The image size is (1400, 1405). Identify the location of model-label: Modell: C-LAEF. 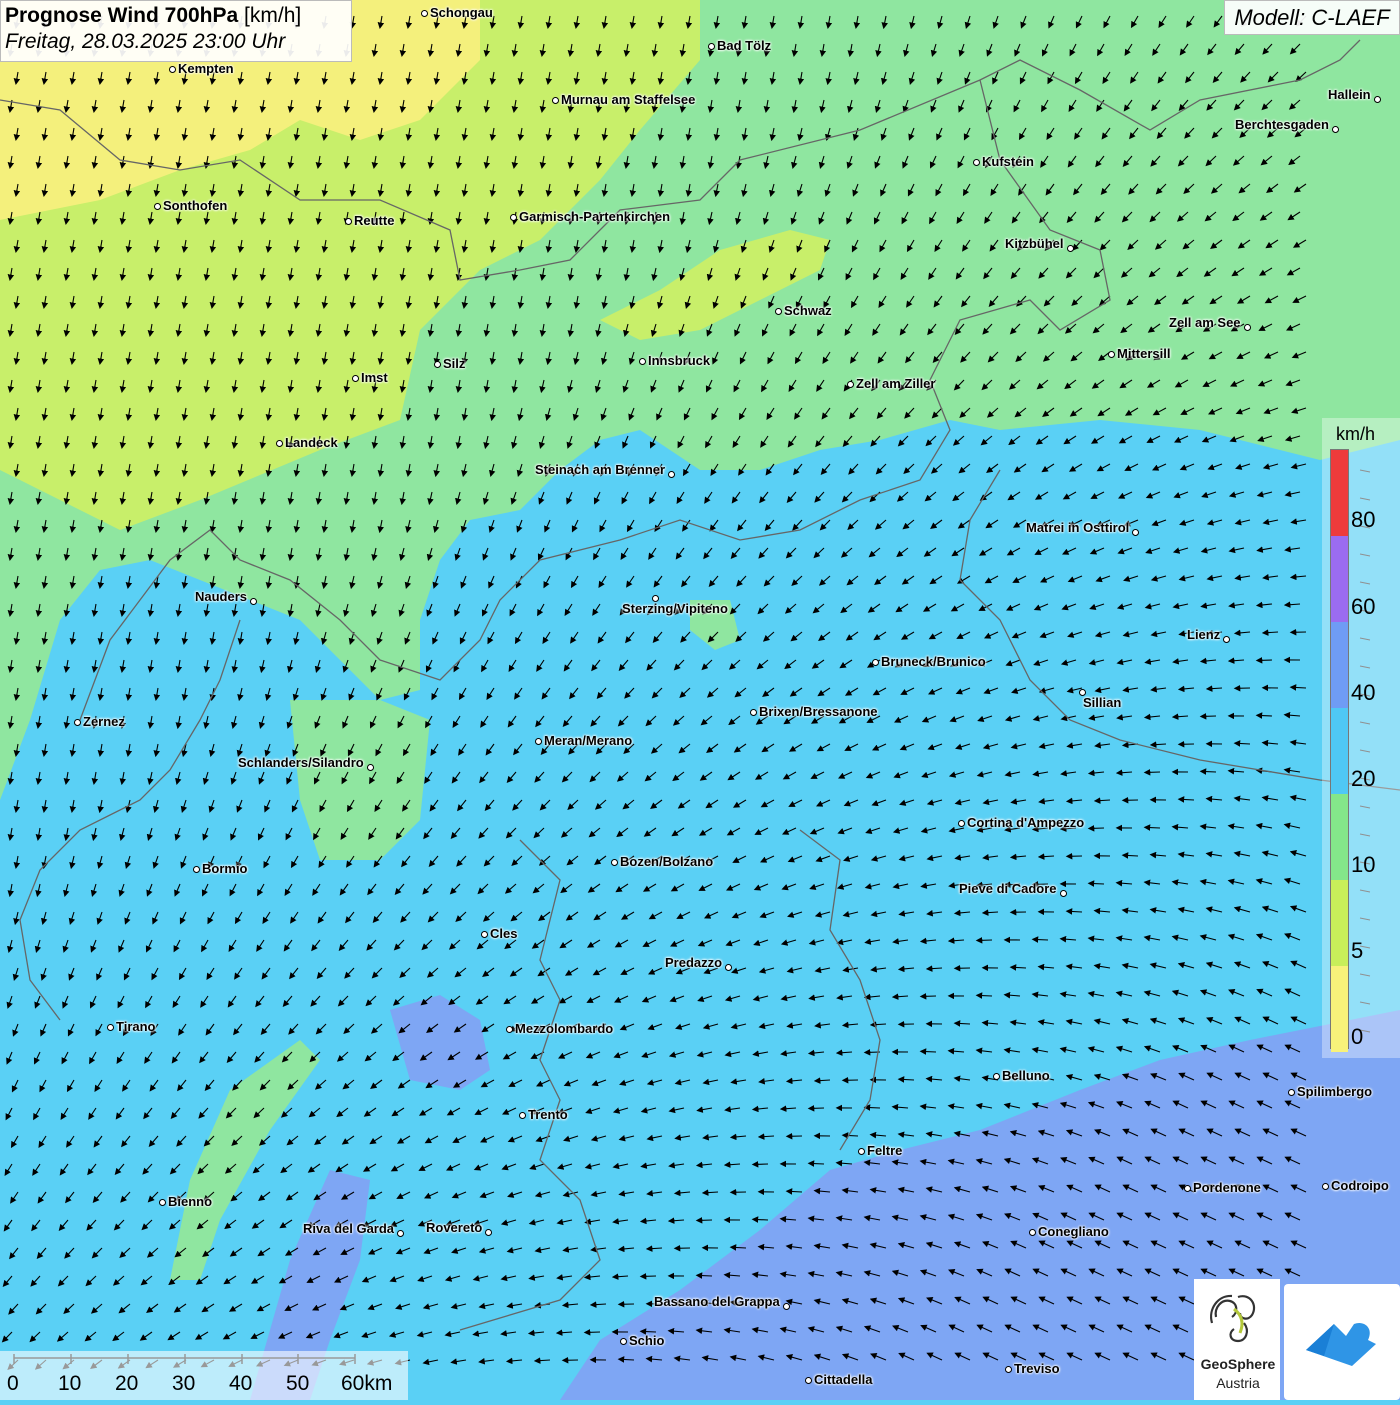
(1312, 17).